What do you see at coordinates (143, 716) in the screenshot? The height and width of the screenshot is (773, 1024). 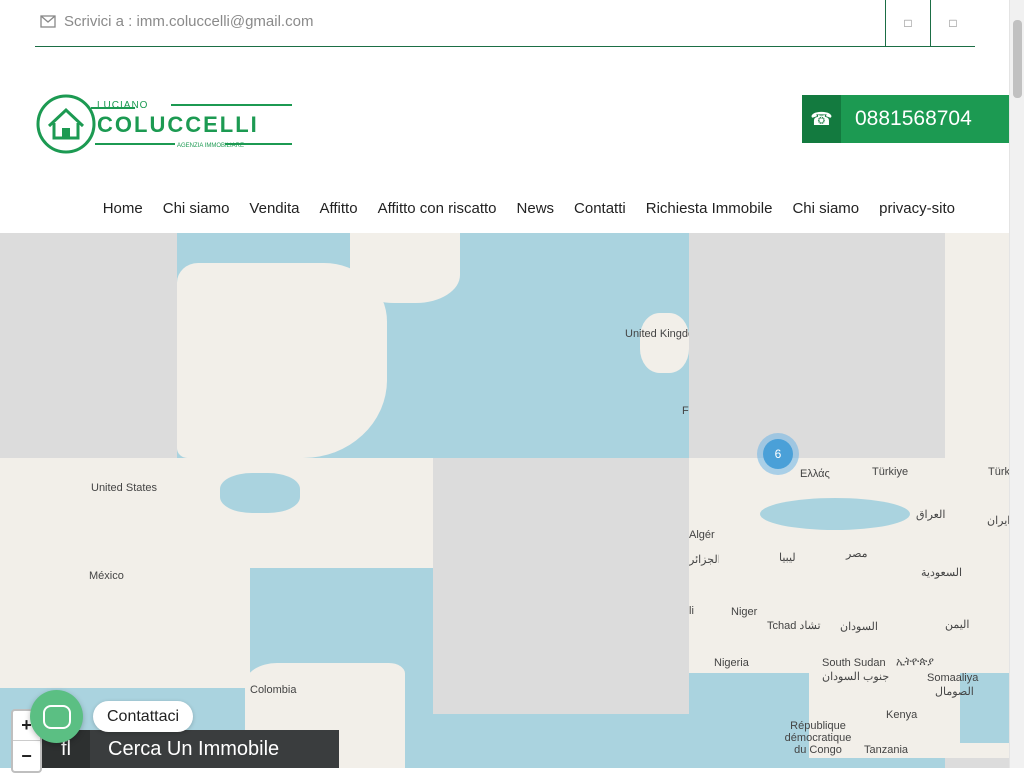 I see `chat-label: Contattaci` at bounding box center [143, 716].